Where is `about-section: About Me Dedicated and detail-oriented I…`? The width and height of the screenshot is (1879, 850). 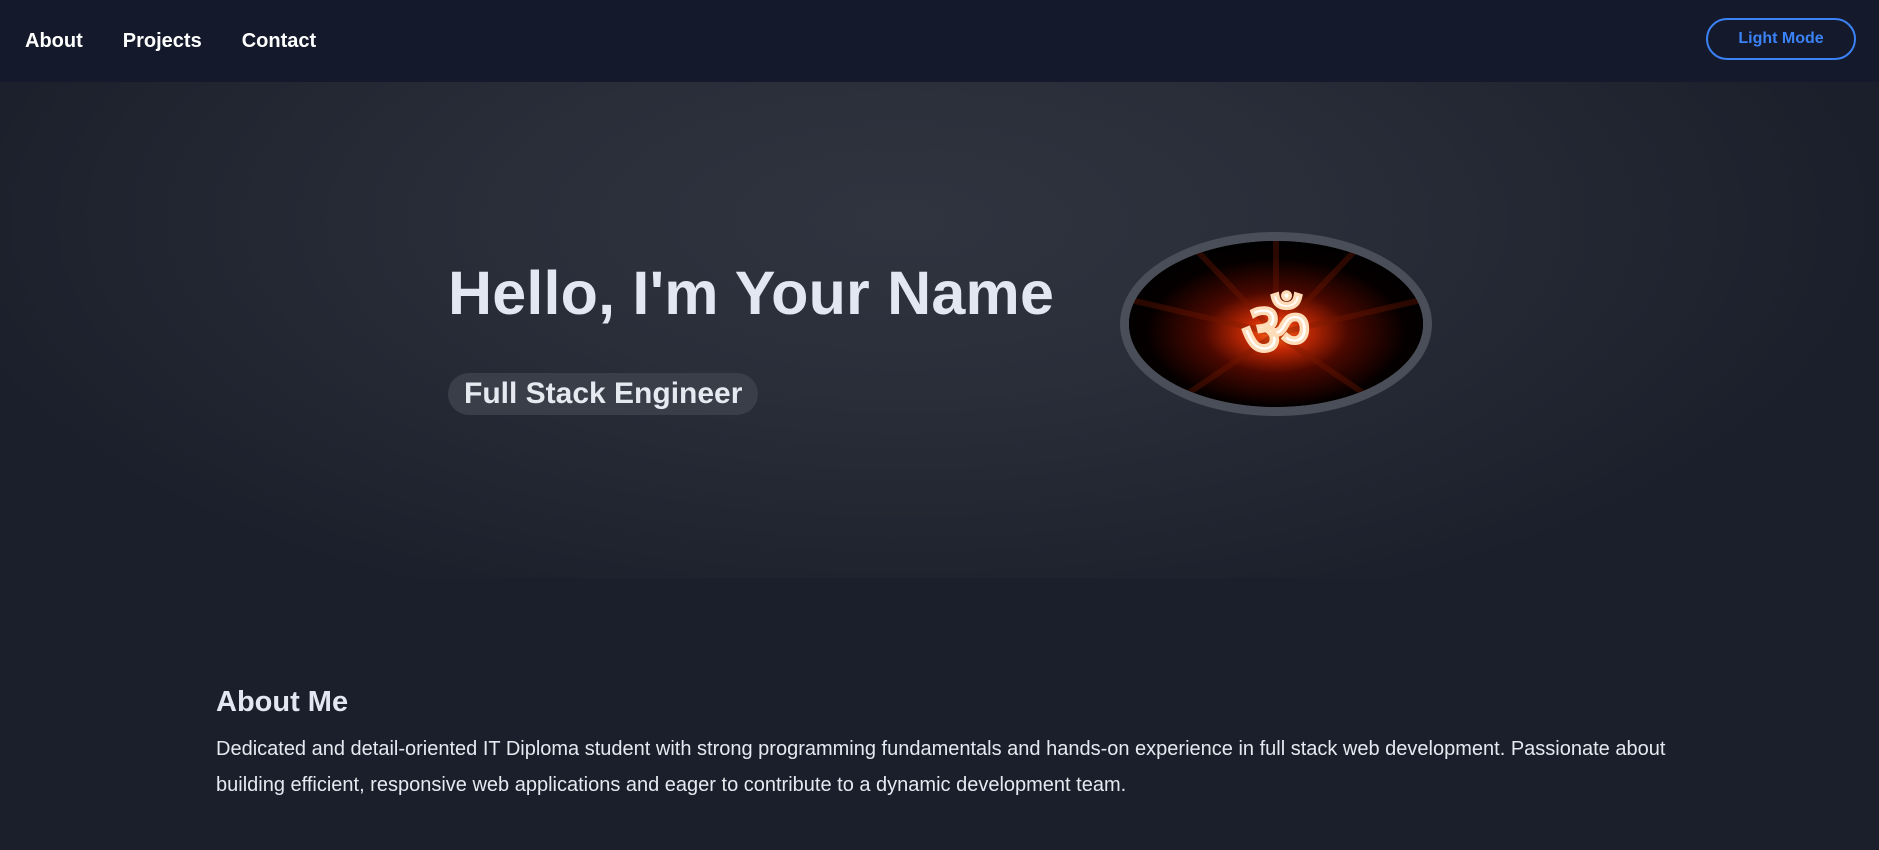
about-section: About Me Dedicated and detail-oriented I… is located at coordinates (946, 744).